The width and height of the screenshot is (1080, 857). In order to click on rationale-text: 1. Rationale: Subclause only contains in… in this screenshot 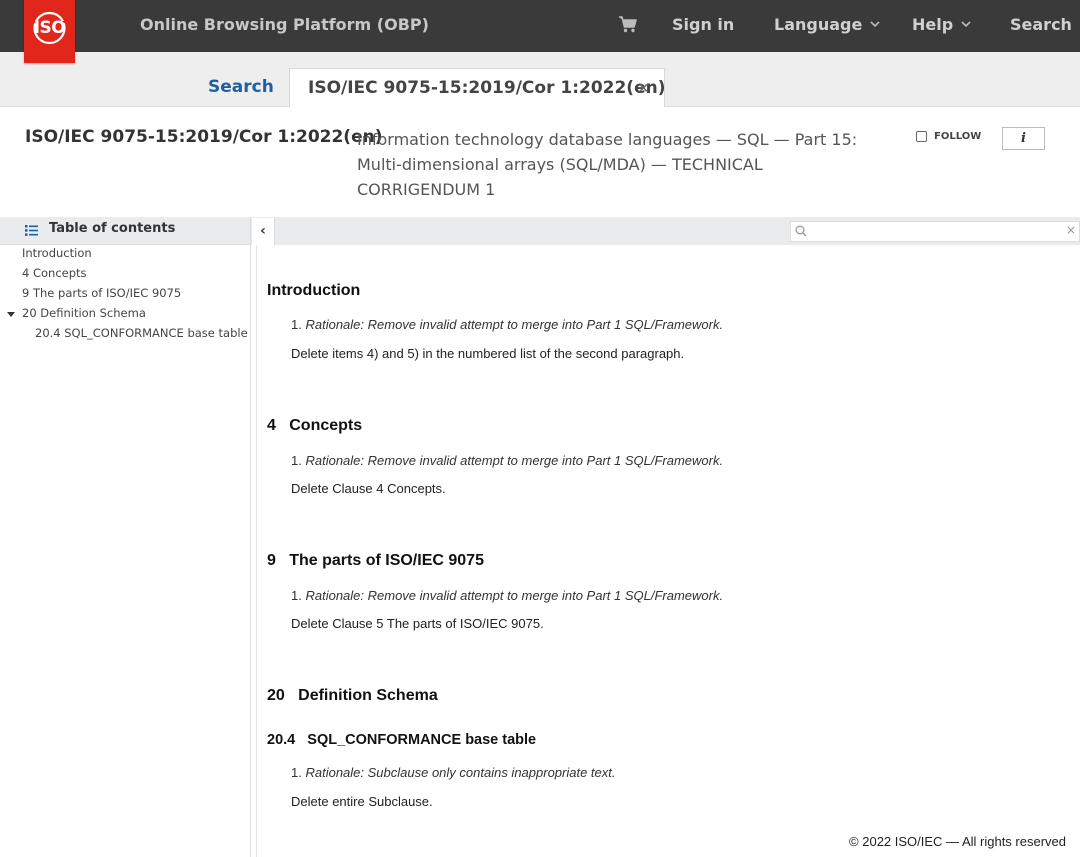, I will do `click(453, 772)`.